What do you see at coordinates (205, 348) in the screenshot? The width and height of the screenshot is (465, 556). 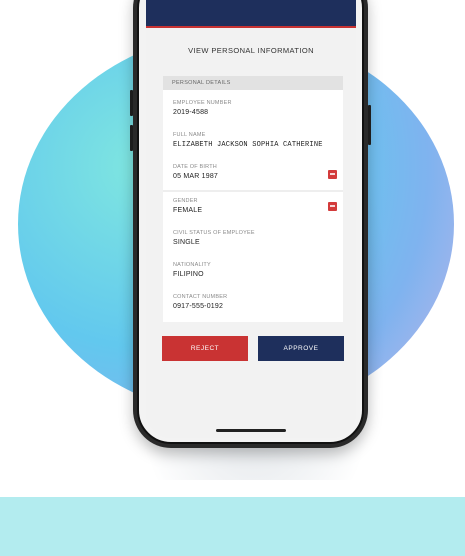 I see `reject-button: REJECT` at bounding box center [205, 348].